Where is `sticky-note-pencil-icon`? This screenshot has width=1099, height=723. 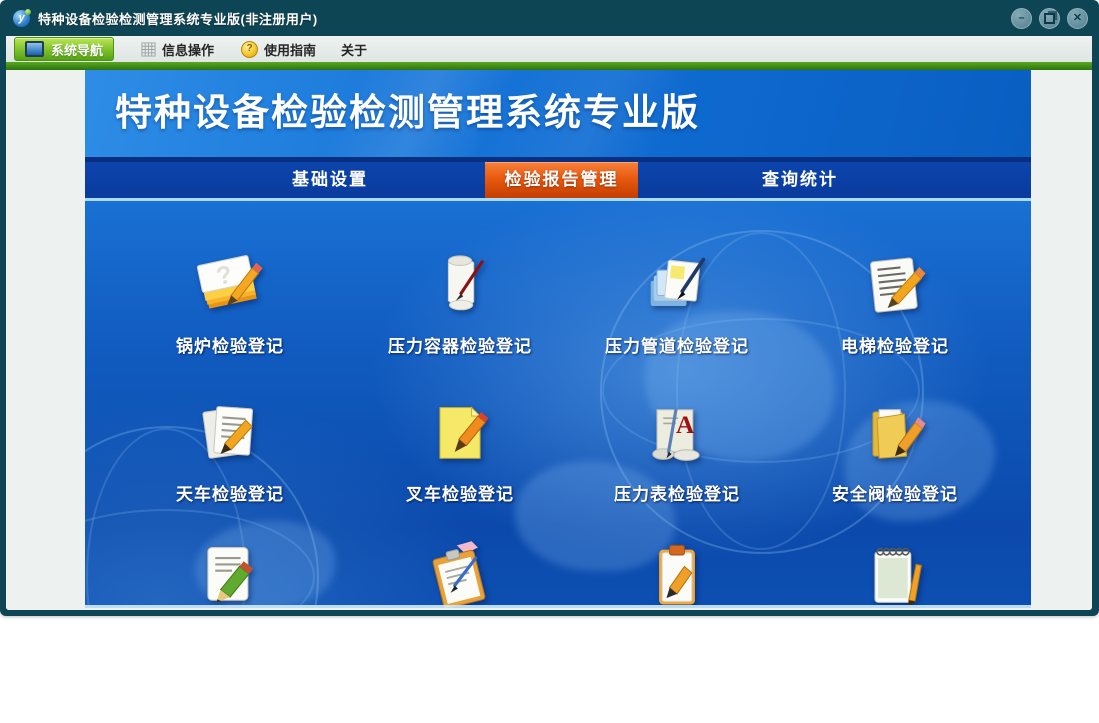
sticky-note-pencil-icon is located at coordinates (464, 432).